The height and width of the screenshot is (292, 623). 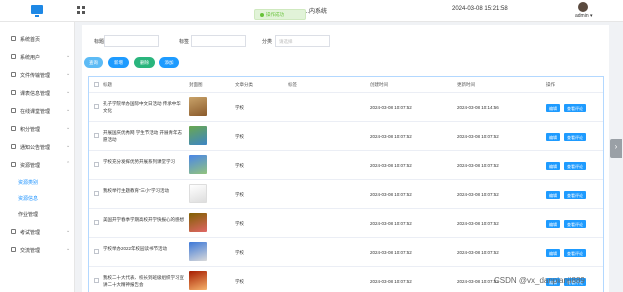 What do you see at coordinates (68, 164) in the screenshot?
I see `chevron-up-icon: ⌃` at bounding box center [68, 164].